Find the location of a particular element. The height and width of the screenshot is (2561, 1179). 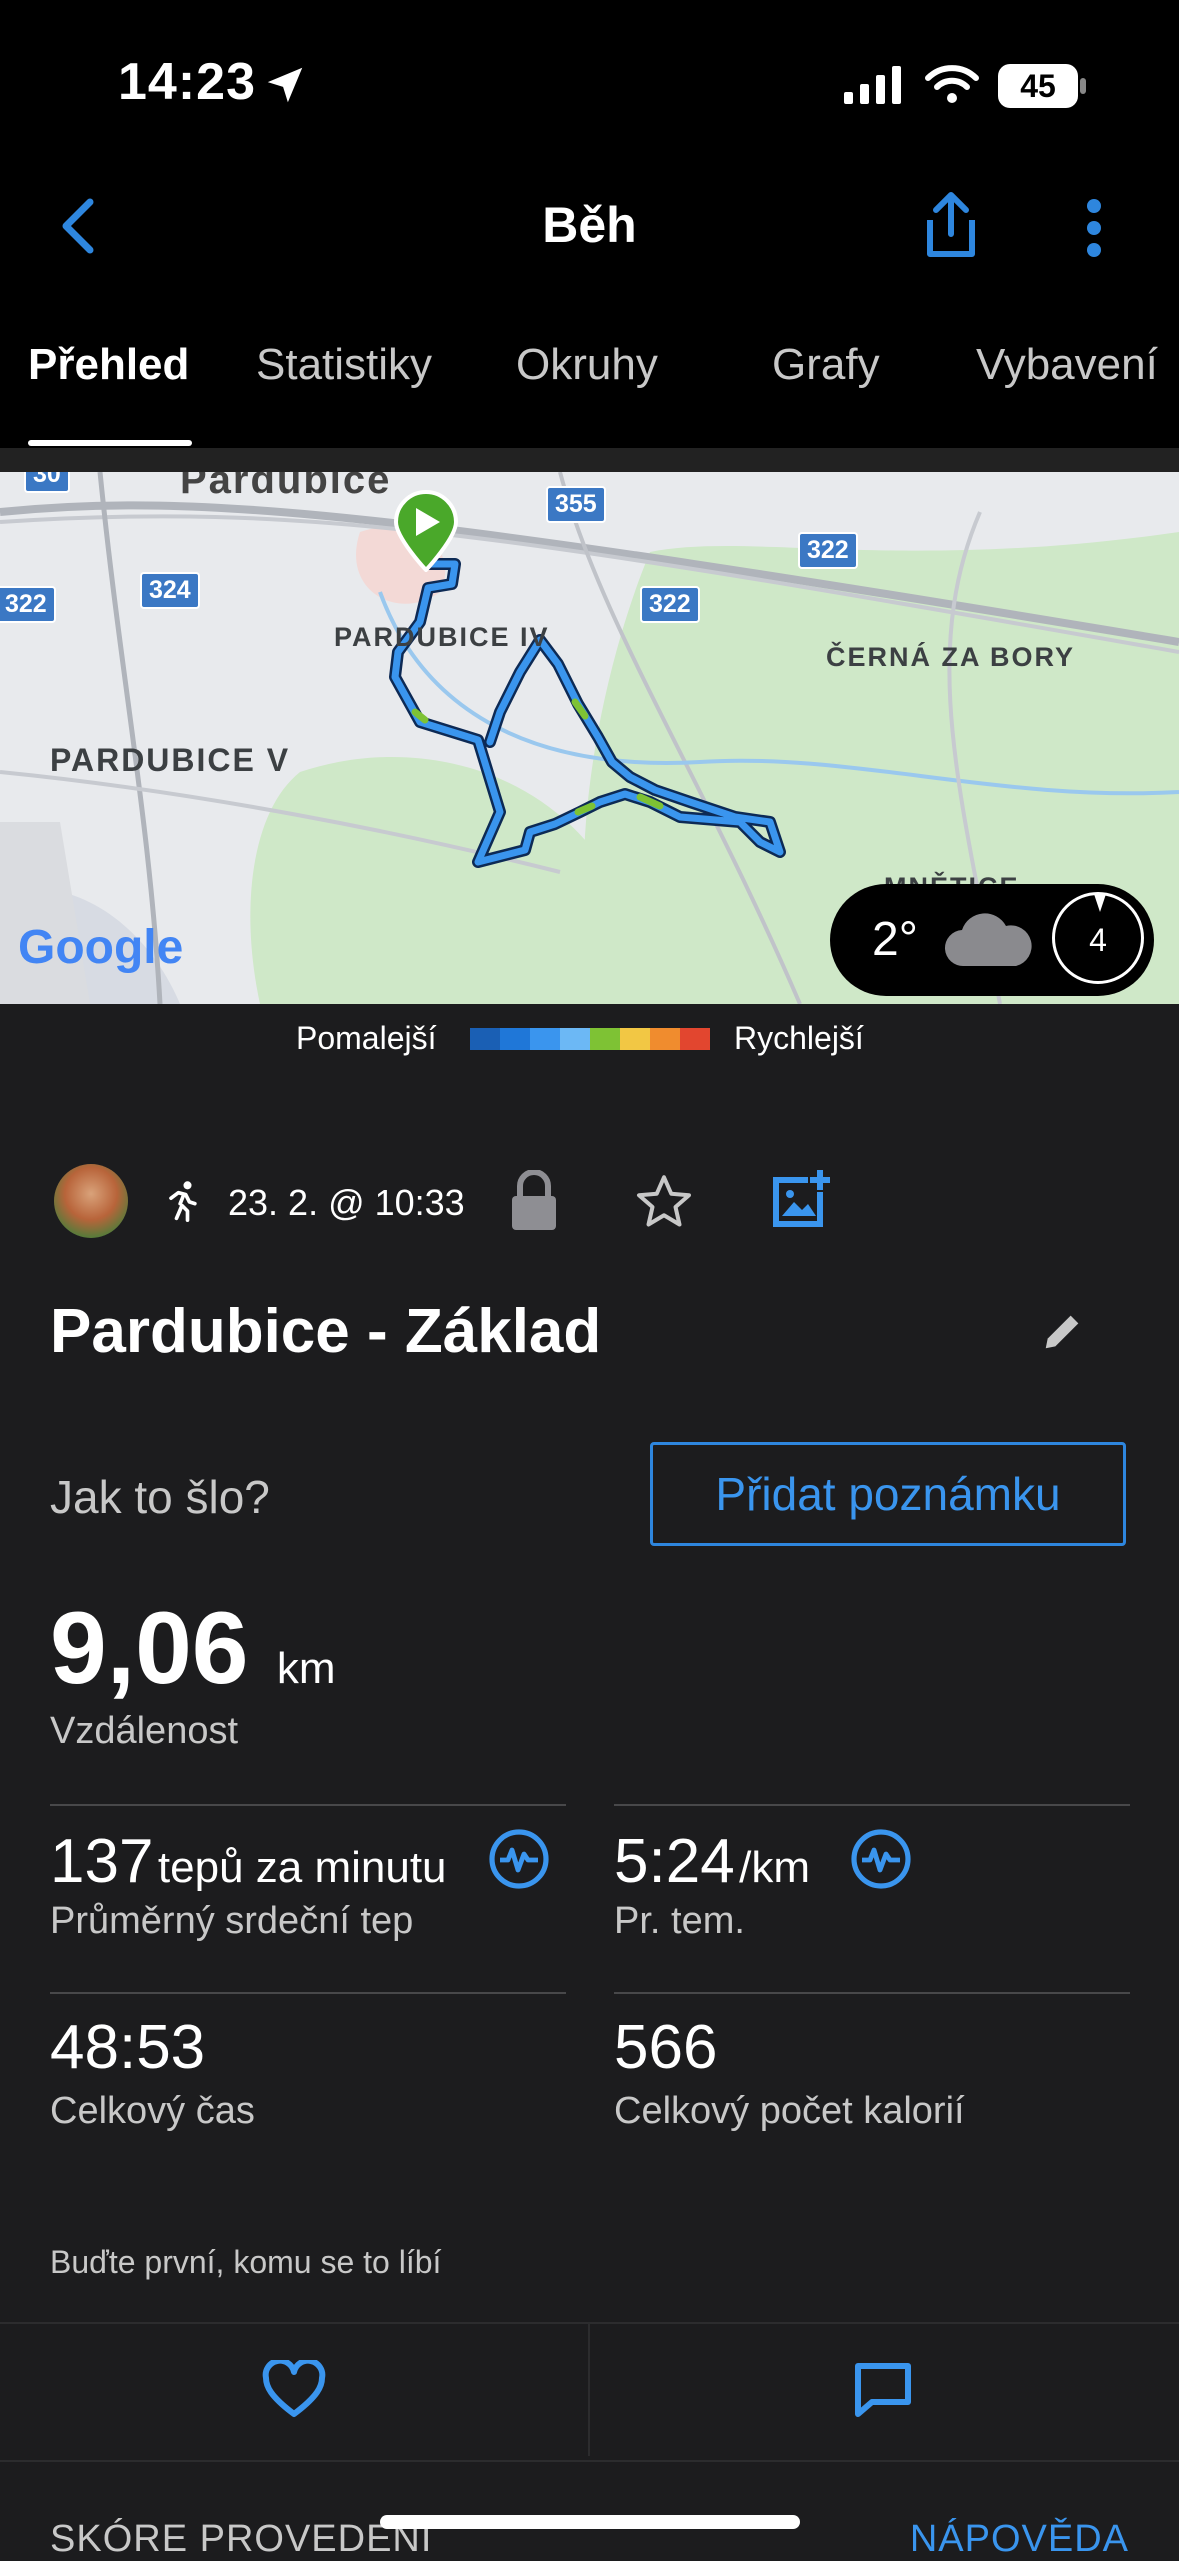

page-title: Běh is located at coordinates (589, 225).